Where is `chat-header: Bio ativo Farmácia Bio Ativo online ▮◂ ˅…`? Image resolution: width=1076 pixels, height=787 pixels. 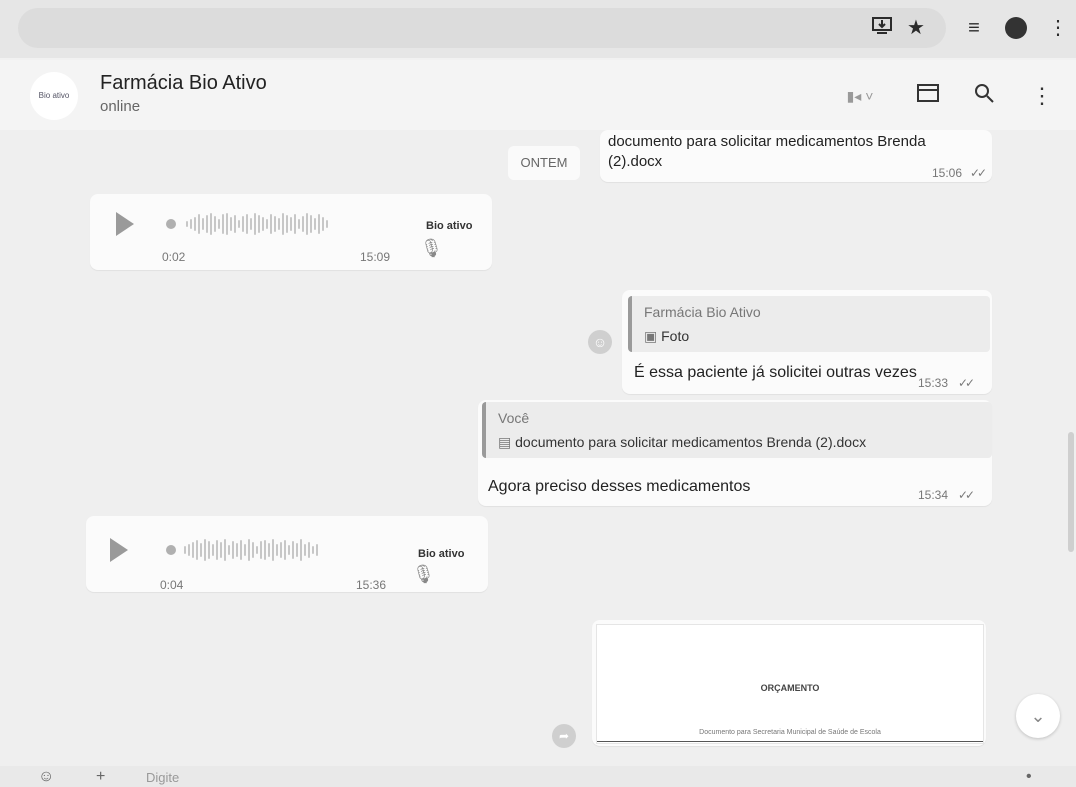
chat-header: Bio ativo Farmácia Bio Ativo online ▮◂ ˅… is located at coordinates (538, 95).